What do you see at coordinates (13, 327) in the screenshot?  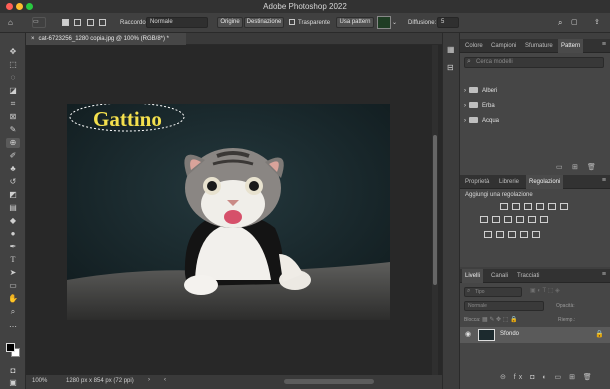 I see `more-tools-icon: ⋯` at bounding box center [13, 327].